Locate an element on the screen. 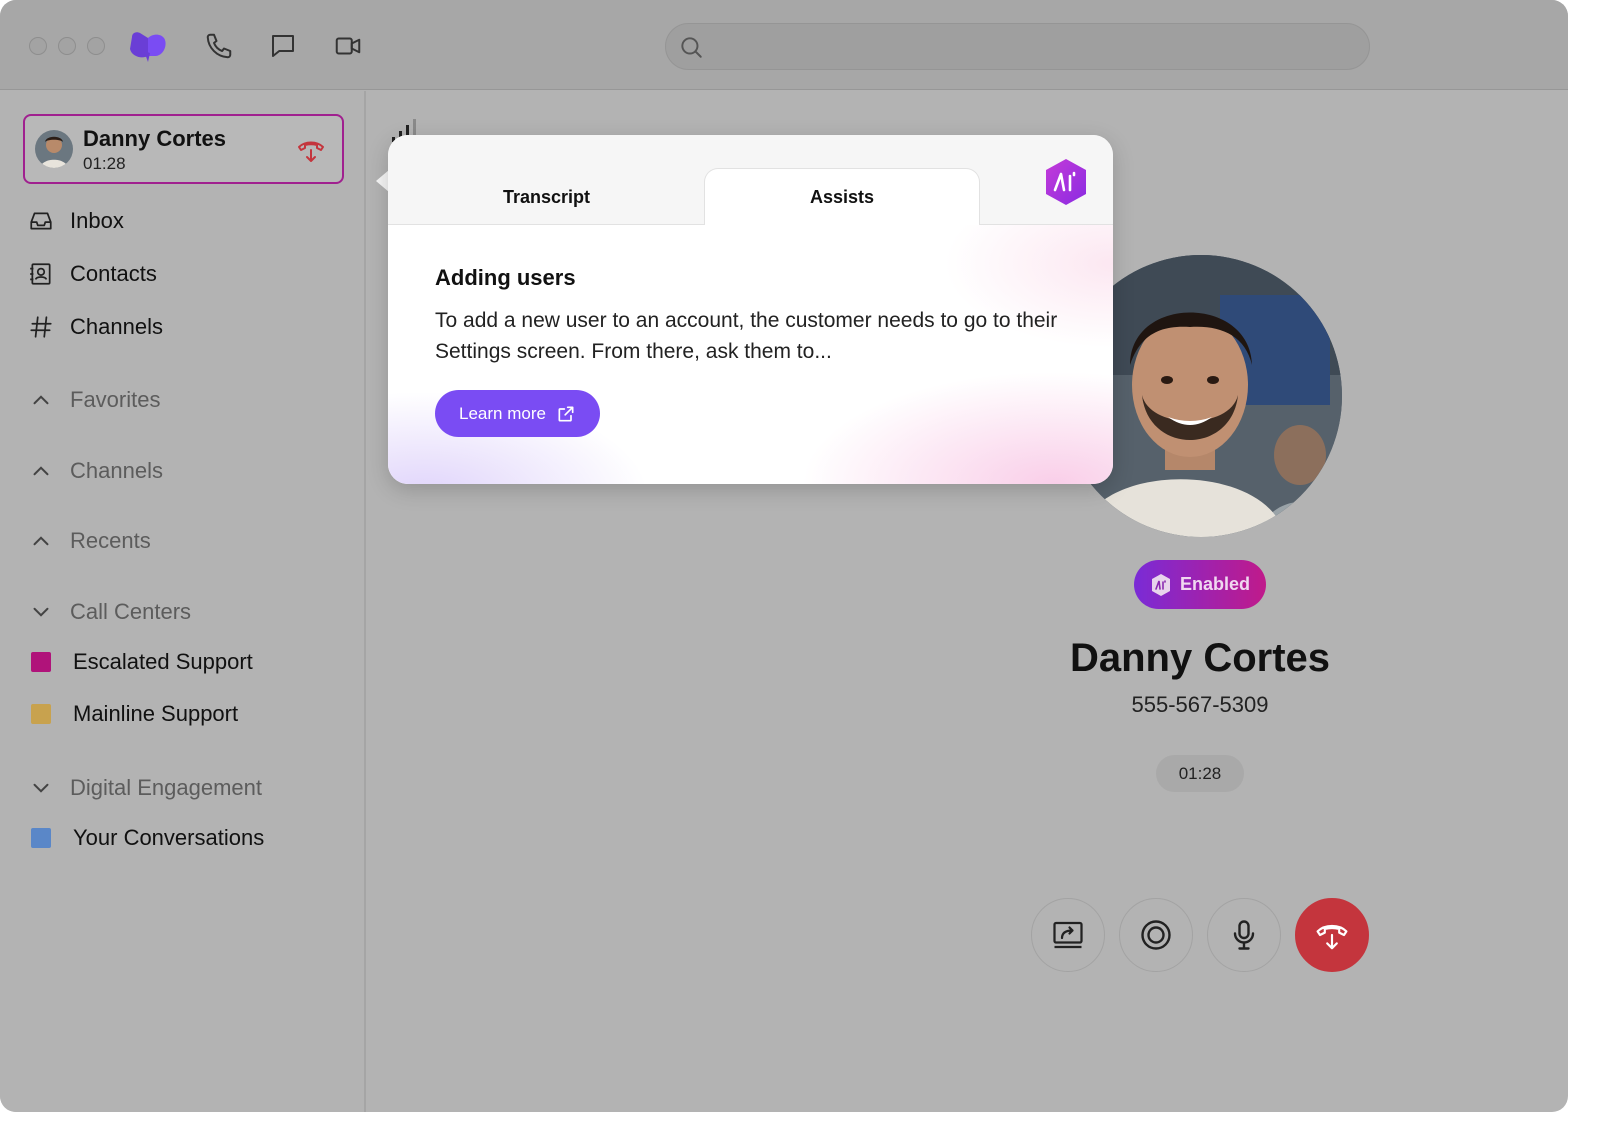  mute-button is located at coordinates (1244, 935).